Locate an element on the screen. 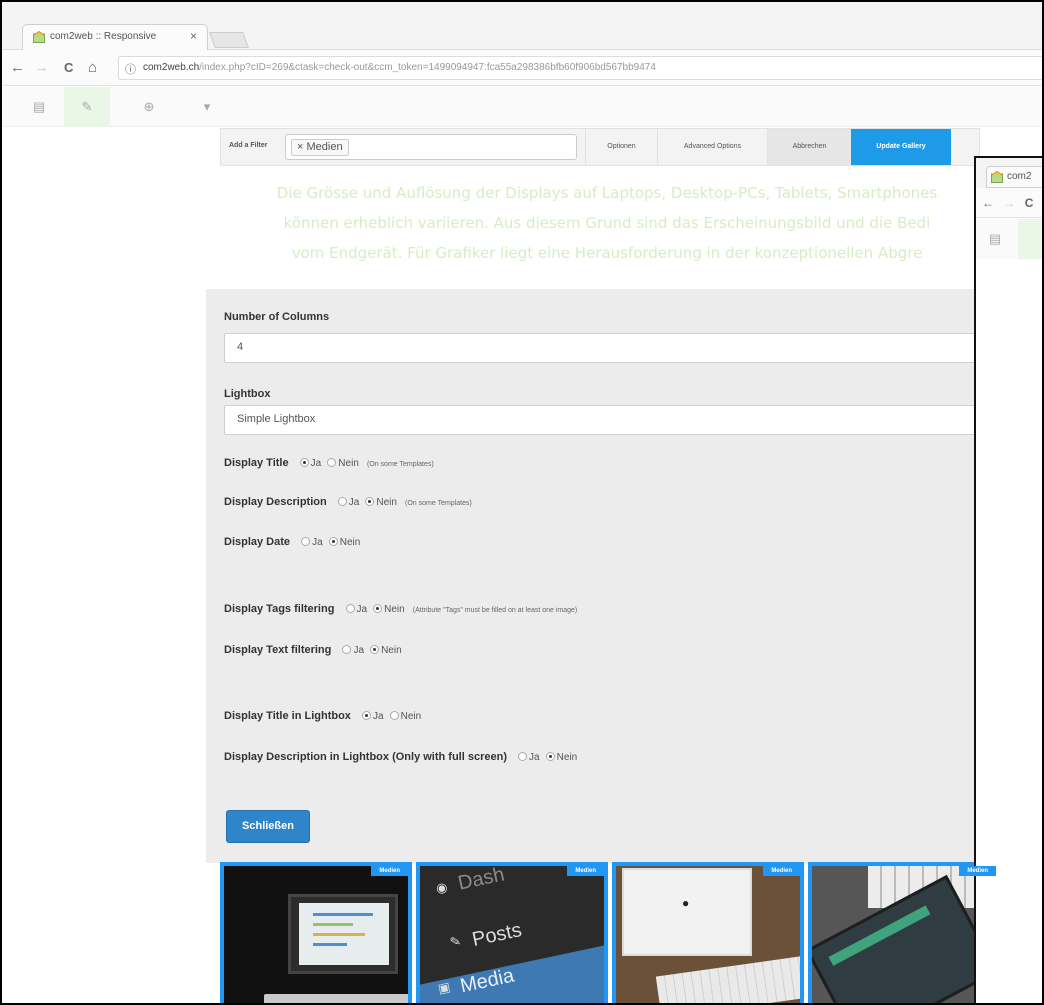 The width and height of the screenshot is (1044, 1005). edit-pencil-icon: ✎ is located at coordinates (87, 107).